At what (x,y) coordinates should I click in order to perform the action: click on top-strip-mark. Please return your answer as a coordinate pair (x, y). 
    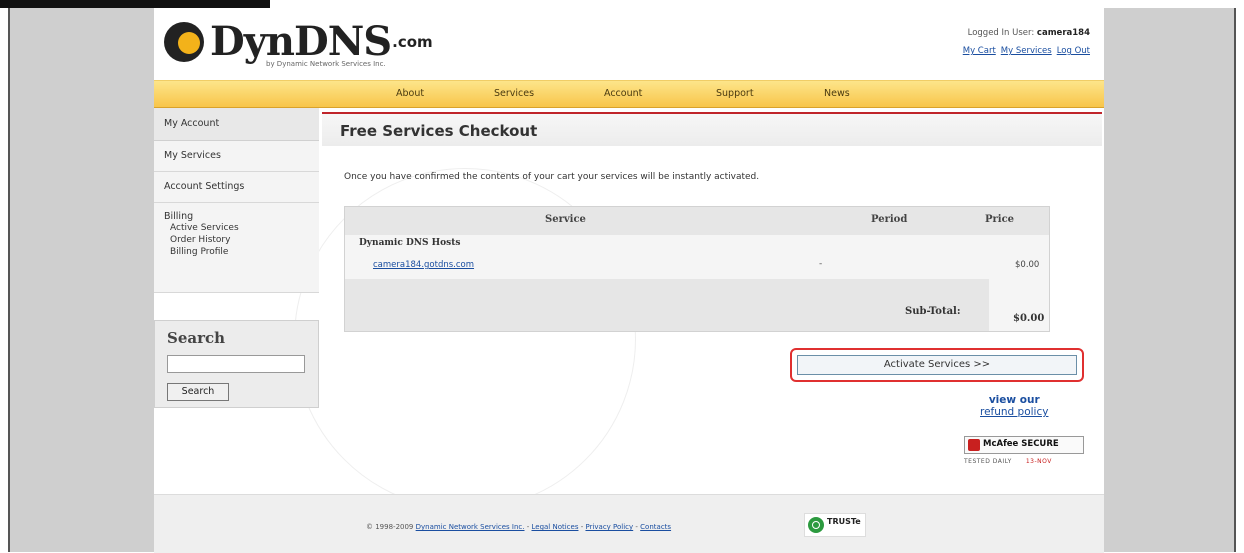
    Looking at the image, I should click on (135, 4).